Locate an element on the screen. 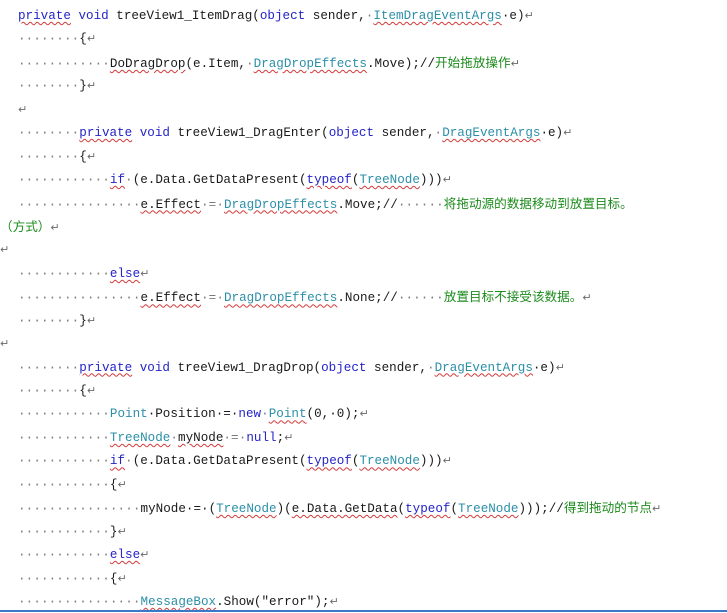  code-token: )));// is located at coordinates (541, 509).